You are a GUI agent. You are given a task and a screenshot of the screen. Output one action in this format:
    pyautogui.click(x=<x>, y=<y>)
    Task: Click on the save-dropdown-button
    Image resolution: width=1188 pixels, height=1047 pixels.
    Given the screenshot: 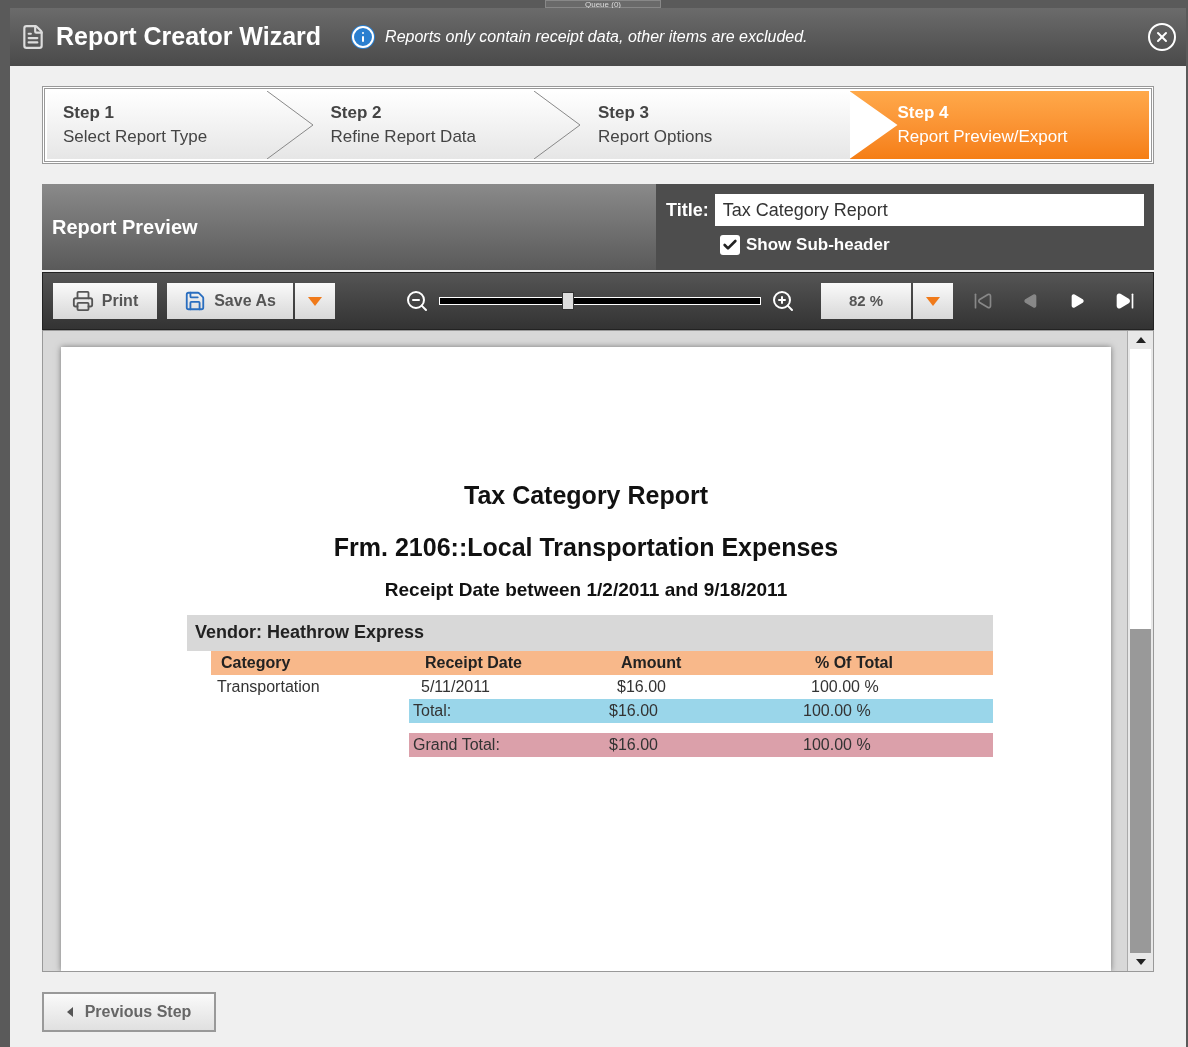 What is the action you would take?
    pyautogui.click(x=315, y=301)
    